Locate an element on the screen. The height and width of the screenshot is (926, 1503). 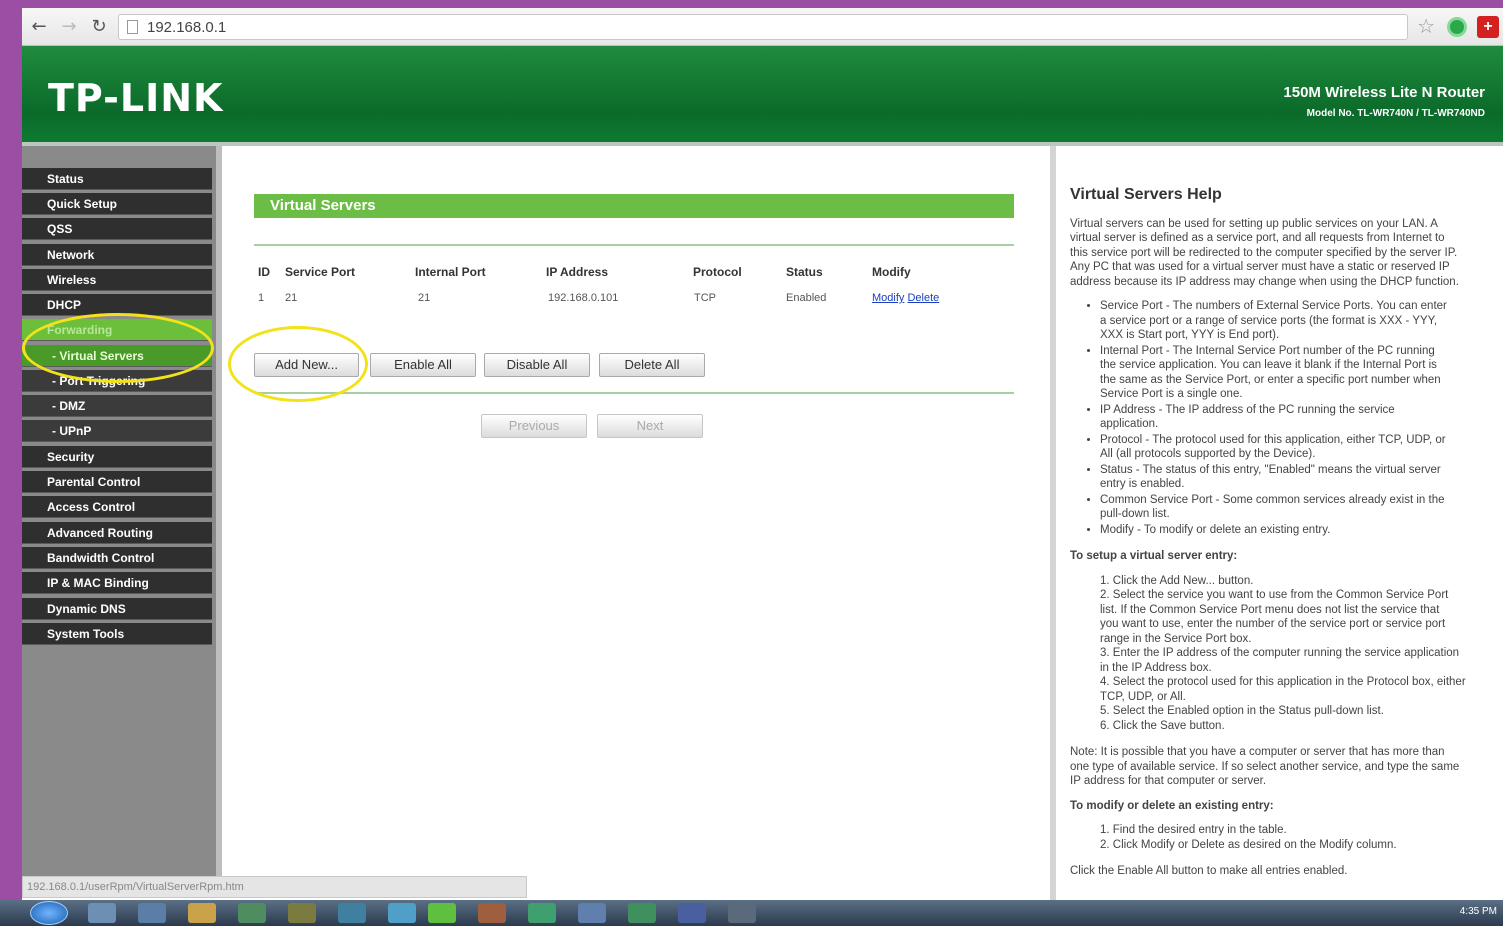
delete-link: Delete is located at coordinates (923, 298).